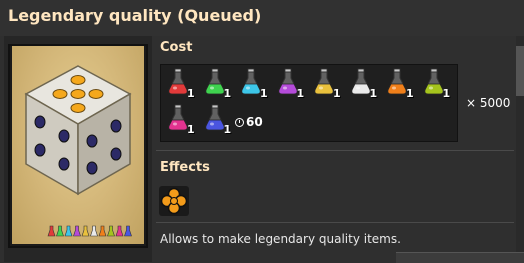  What do you see at coordinates (239, 122) in the screenshot?
I see `clock-icon` at bounding box center [239, 122].